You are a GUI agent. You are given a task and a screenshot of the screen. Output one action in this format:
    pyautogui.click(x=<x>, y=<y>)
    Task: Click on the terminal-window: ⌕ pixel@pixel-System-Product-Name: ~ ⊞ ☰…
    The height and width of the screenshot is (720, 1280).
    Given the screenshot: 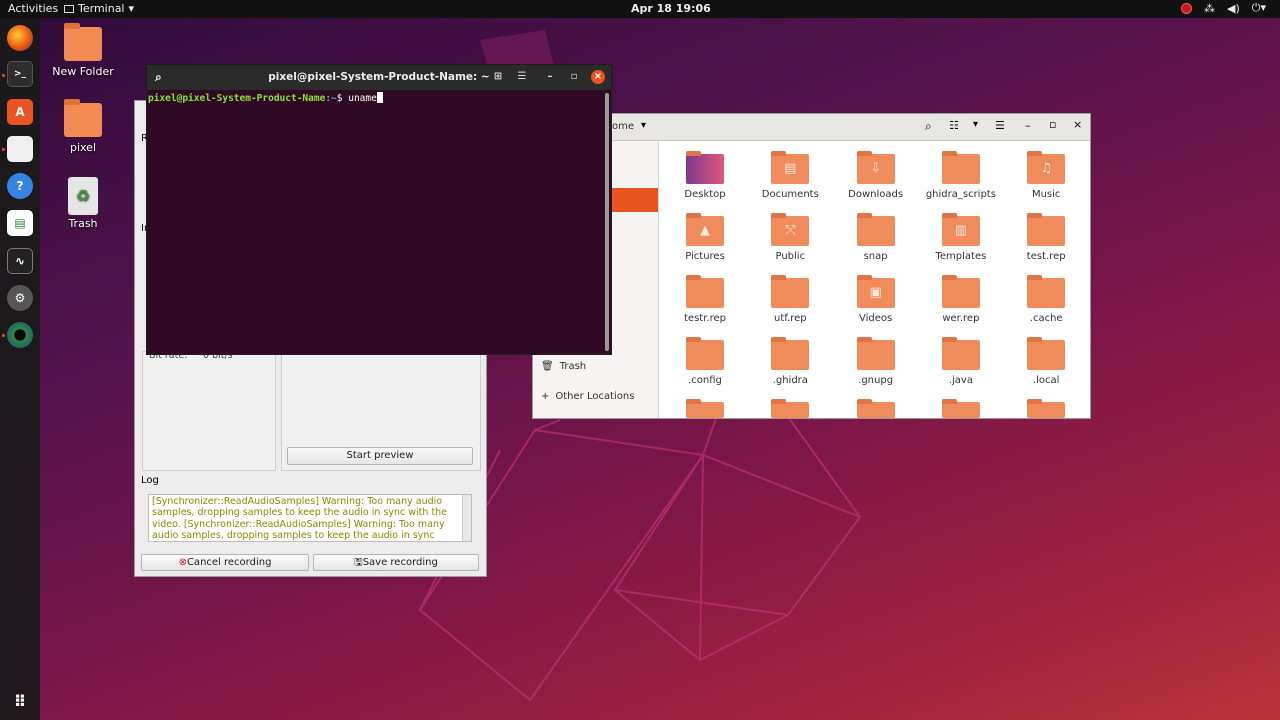 What is the action you would take?
    pyautogui.click(x=379, y=209)
    